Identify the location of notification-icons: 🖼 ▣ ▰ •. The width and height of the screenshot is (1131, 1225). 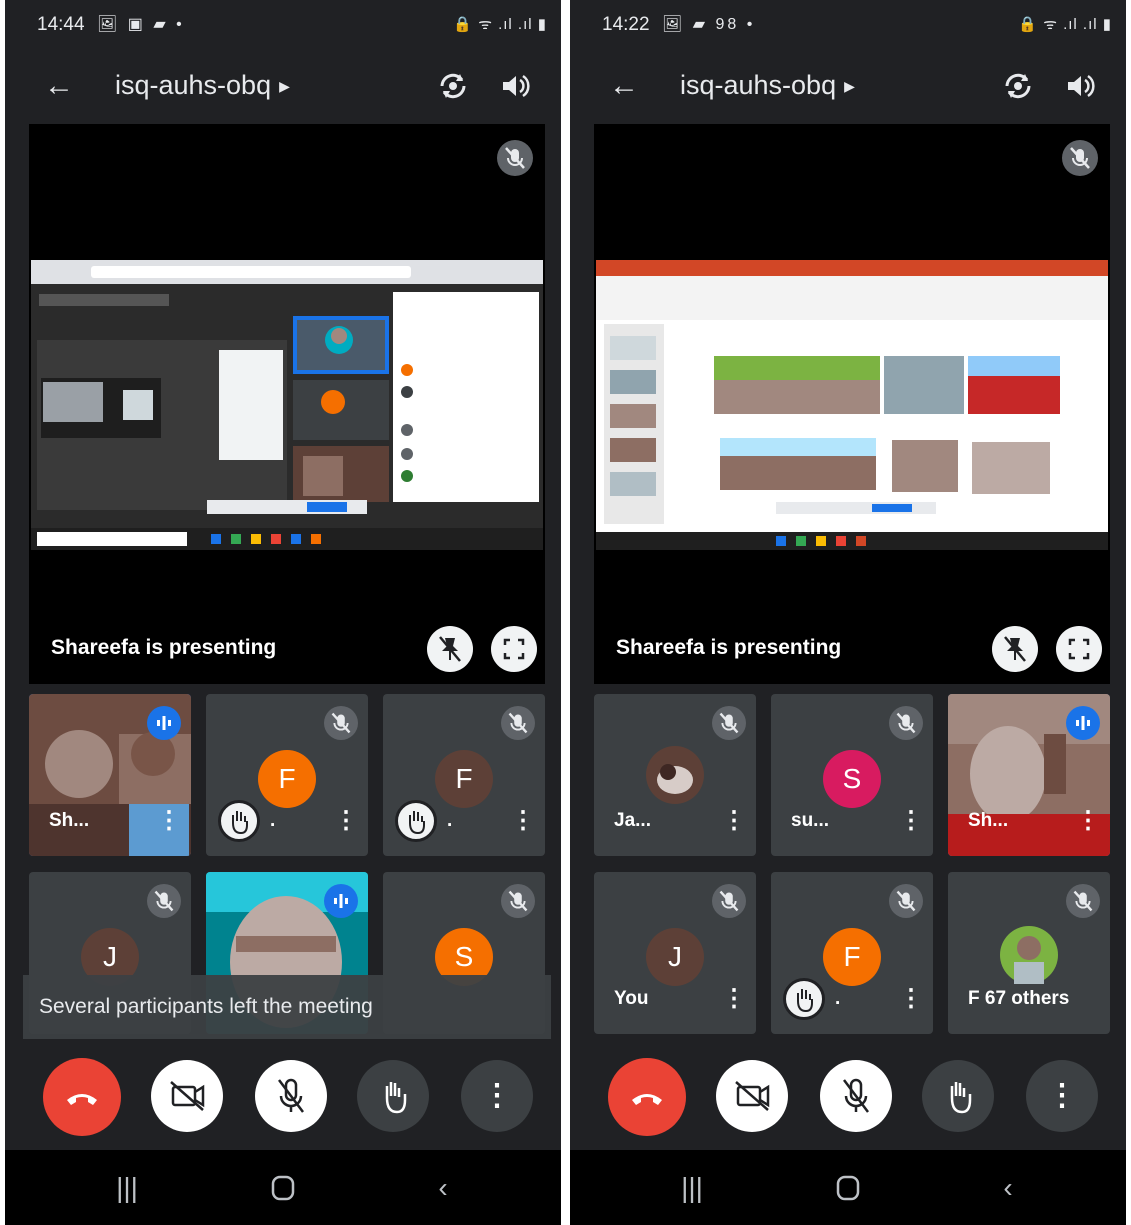
(141, 24).